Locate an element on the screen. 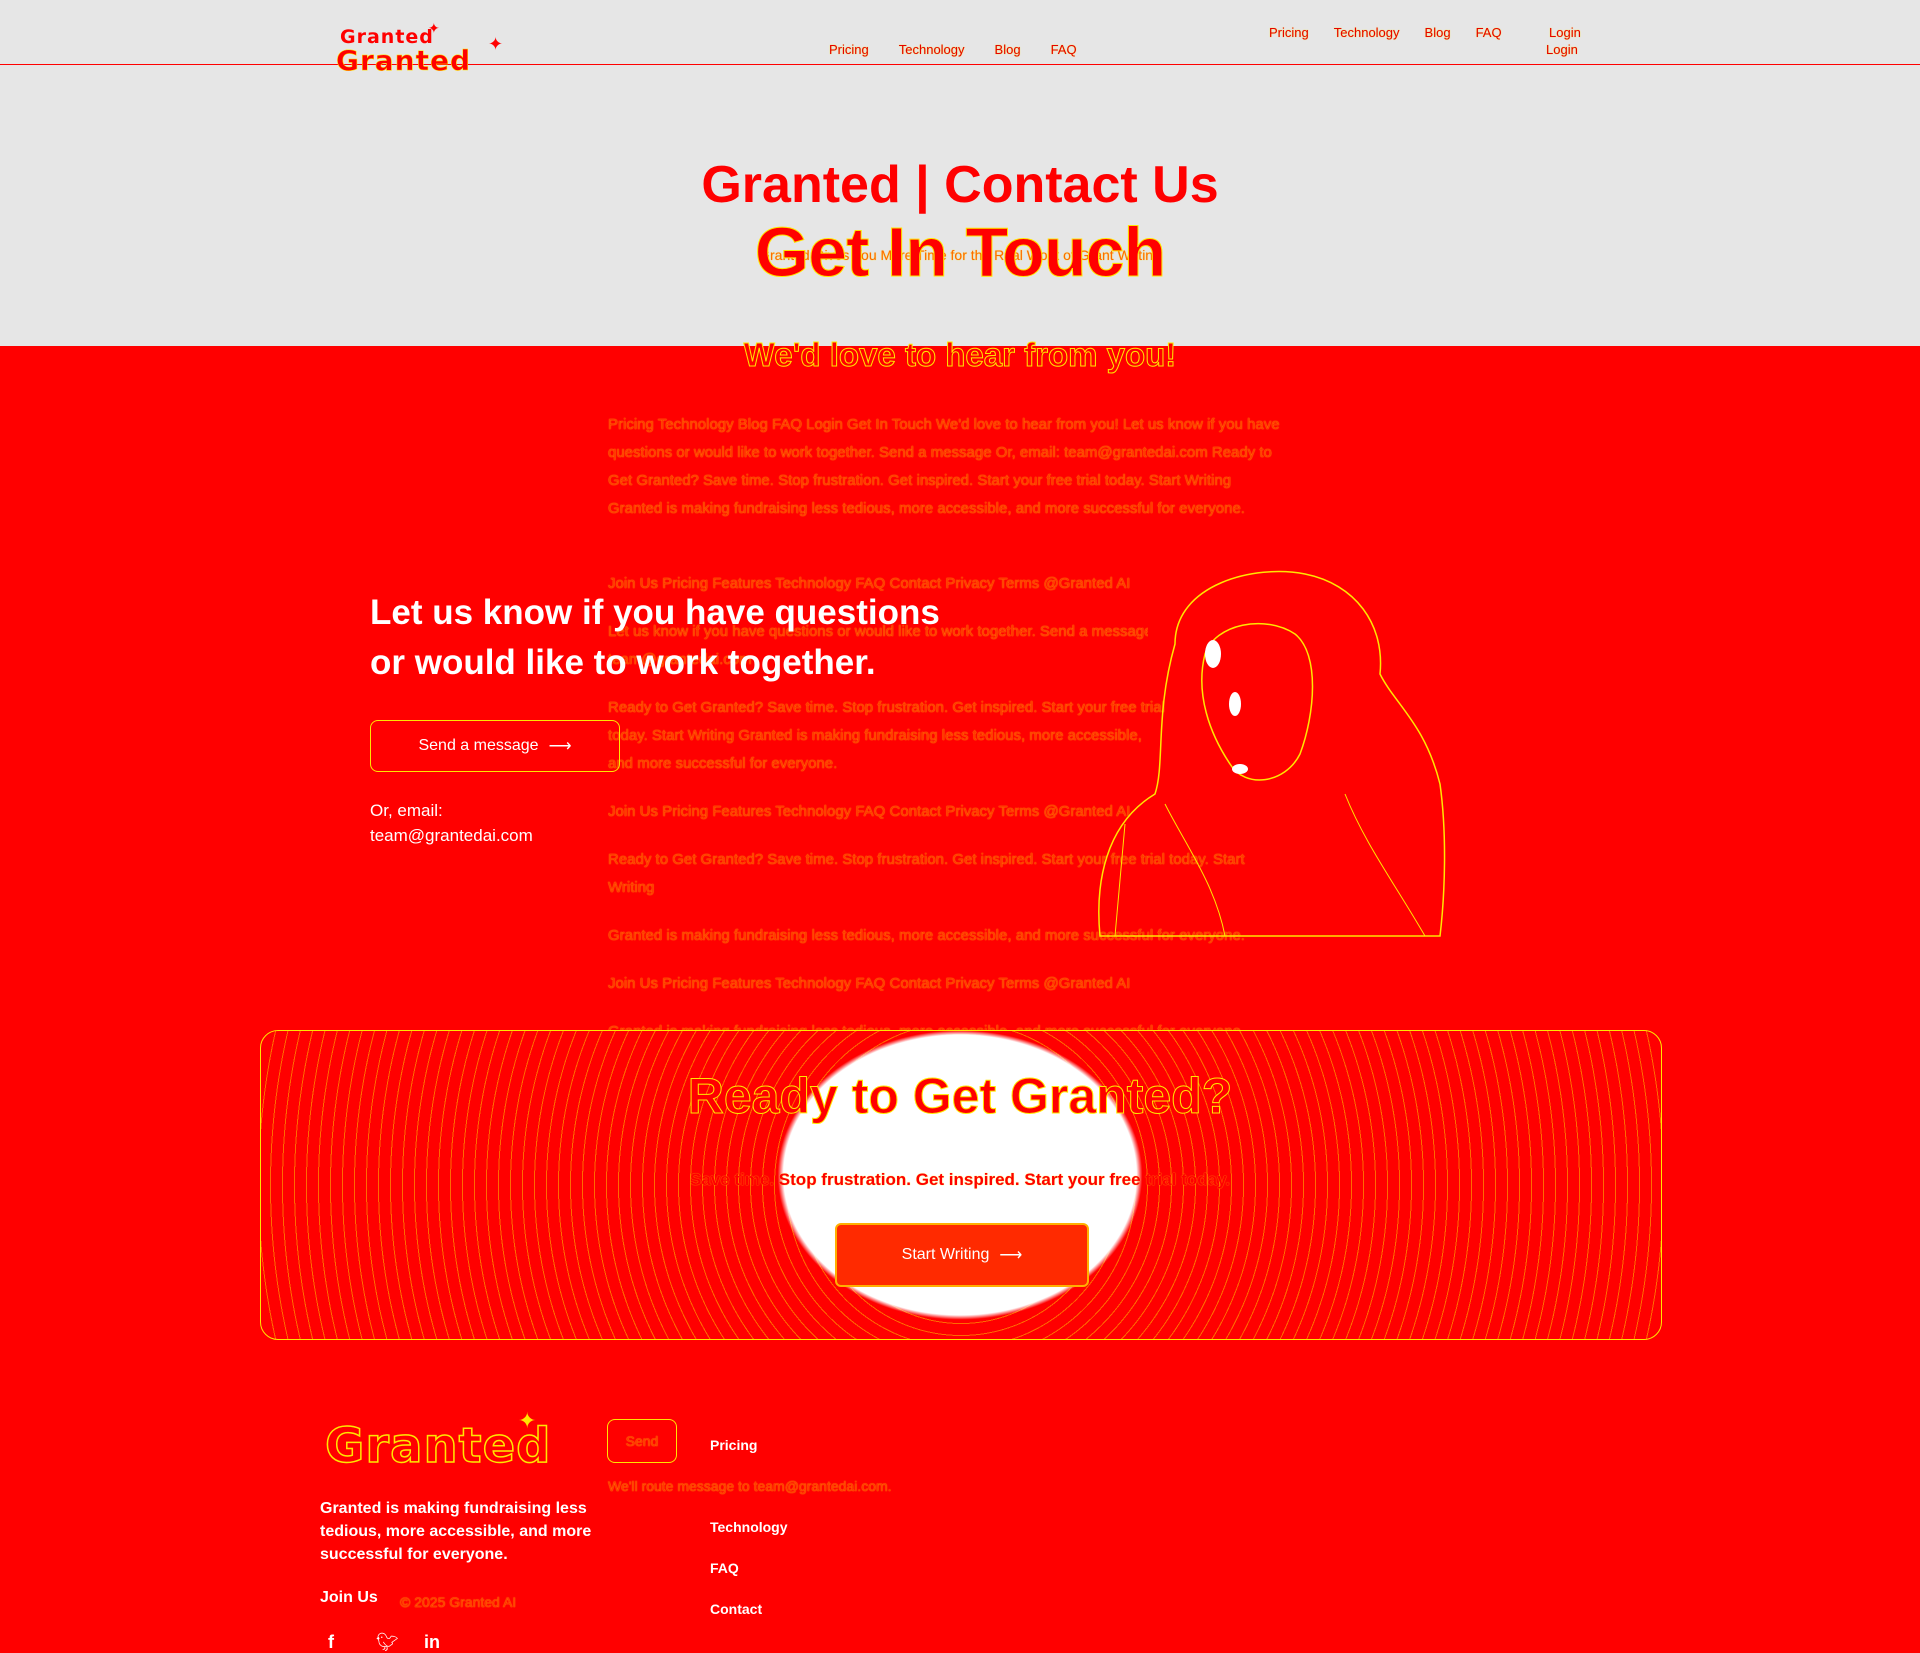  nav-link-pricing: Pricing is located at coordinates (849, 49).